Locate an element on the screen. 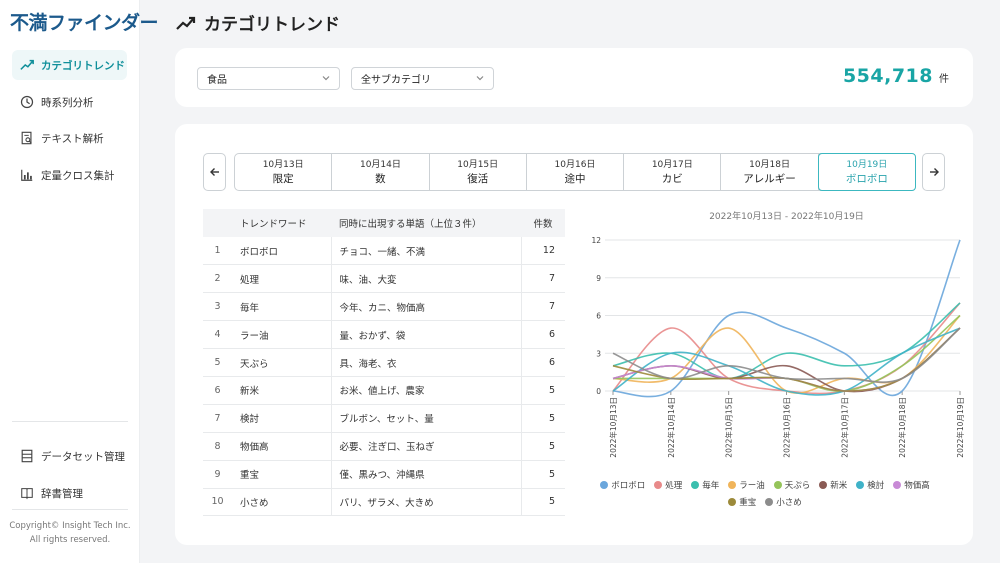 This screenshot has height=563, width=1000. table-row: 3 毎年 今年、カニ、物価高 7 is located at coordinates (384, 307).